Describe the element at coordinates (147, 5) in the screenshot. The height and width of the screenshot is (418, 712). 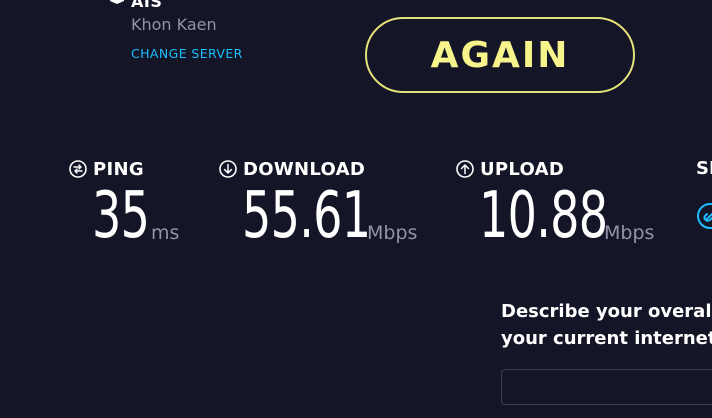
I see `isp-name: AIS` at that location.